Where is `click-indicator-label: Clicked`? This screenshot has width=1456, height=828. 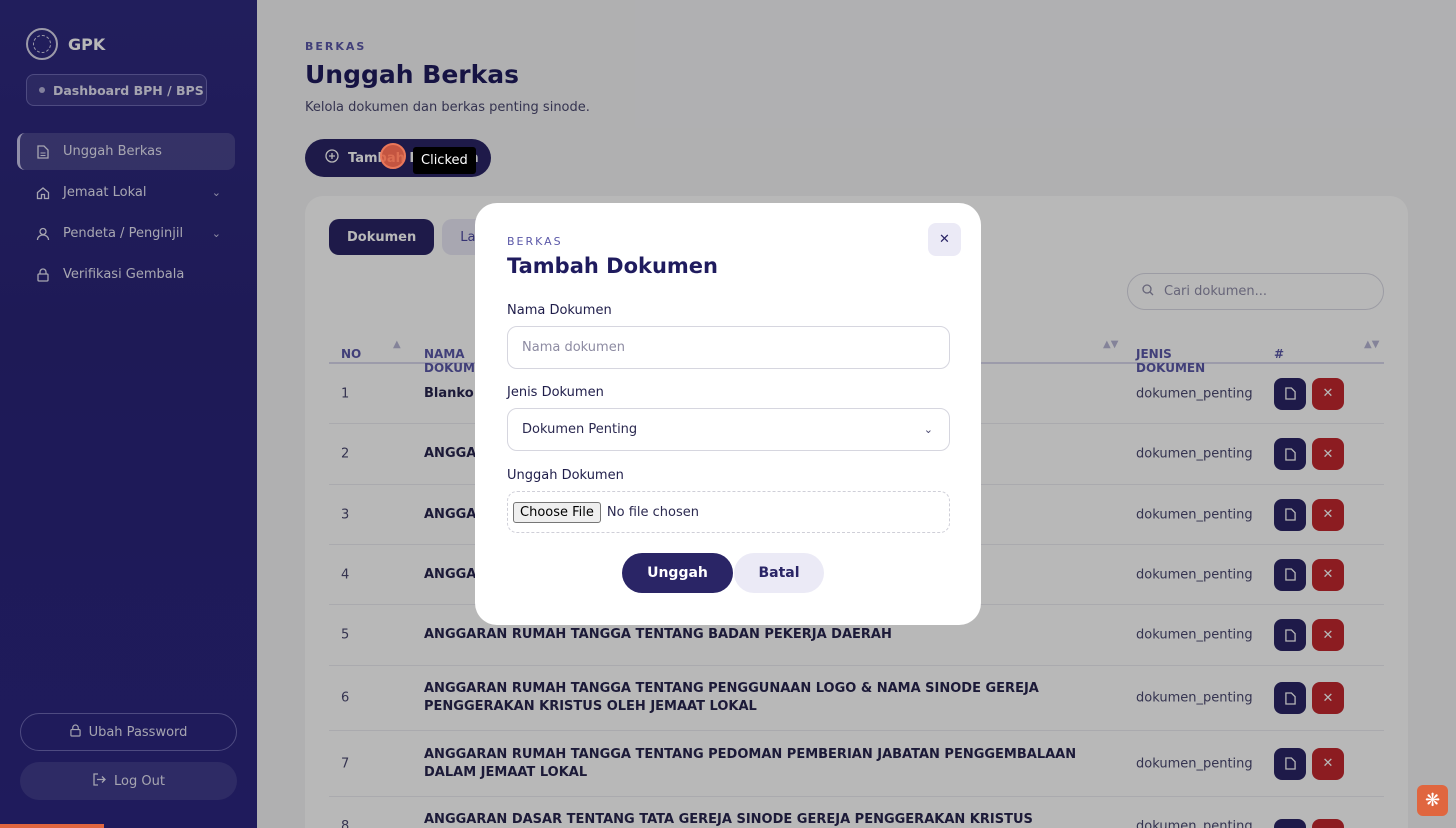
click-indicator-label: Clicked is located at coordinates (444, 160).